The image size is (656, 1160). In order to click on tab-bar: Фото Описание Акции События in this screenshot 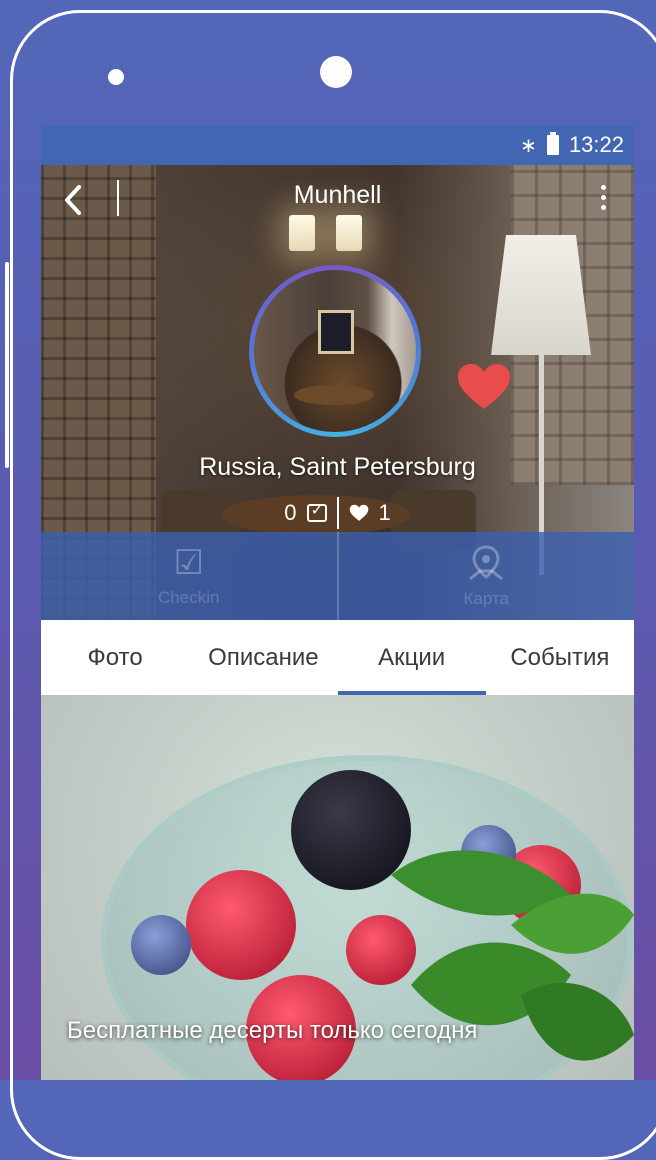, I will do `click(337, 657)`.